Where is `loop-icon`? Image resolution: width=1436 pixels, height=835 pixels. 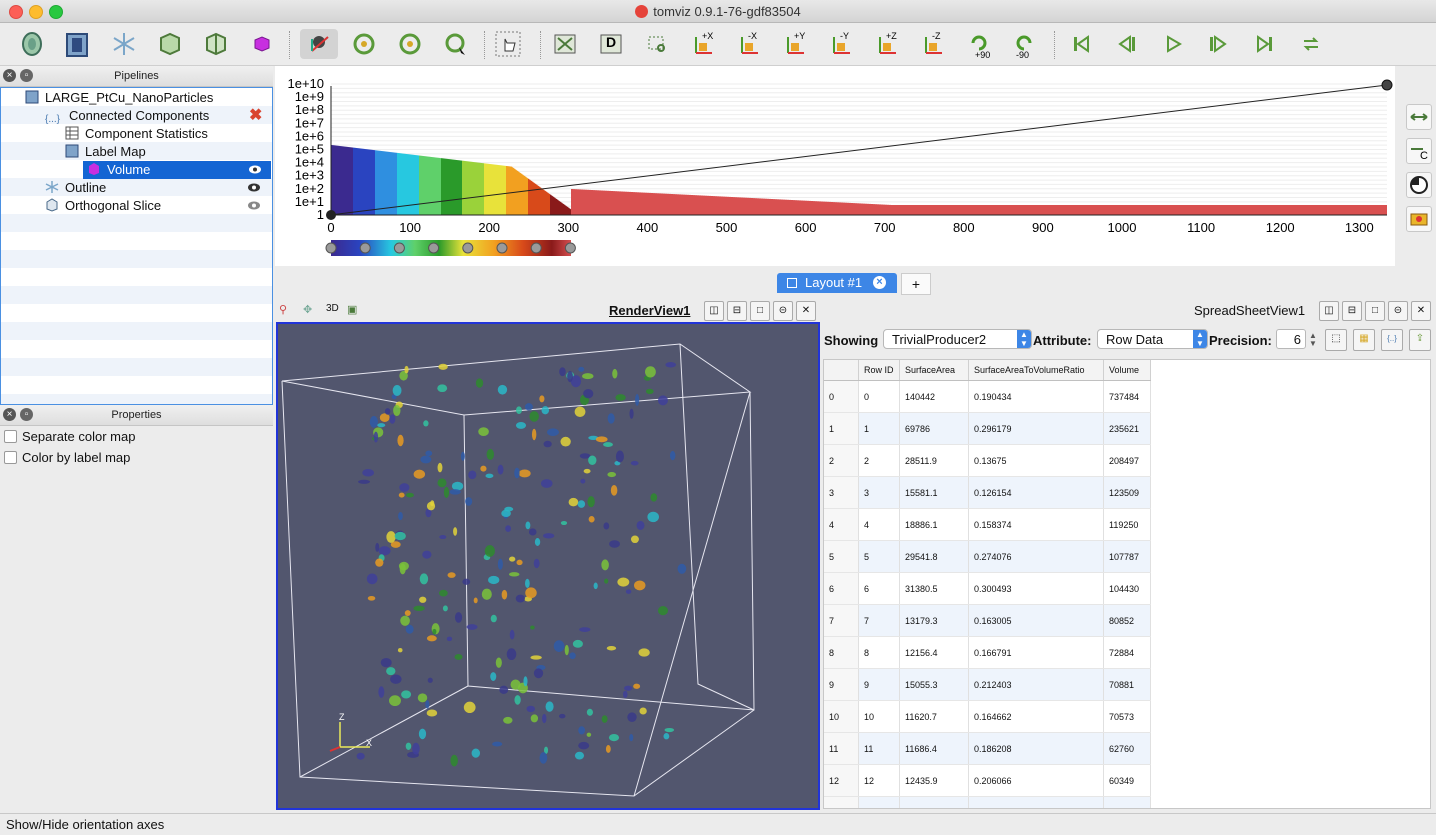
loop-icon is located at coordinates (1311, 44).